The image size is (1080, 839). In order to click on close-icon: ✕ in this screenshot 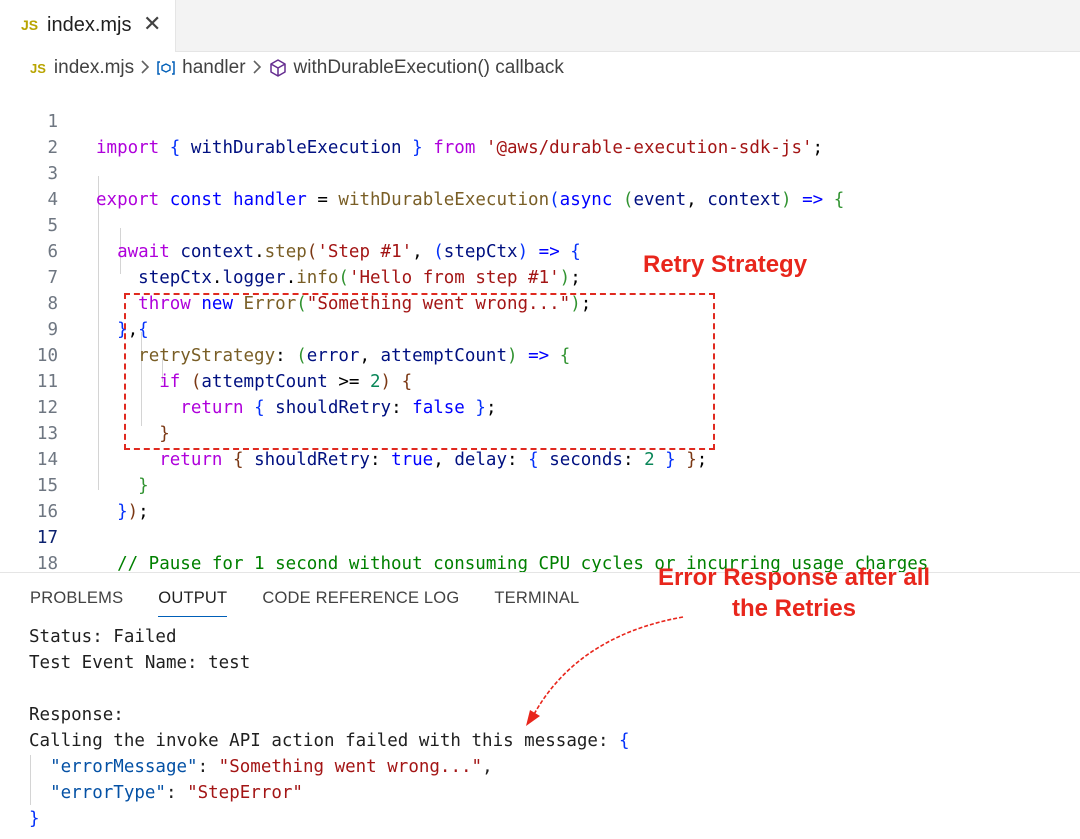, I will do `click(152, 24)`.